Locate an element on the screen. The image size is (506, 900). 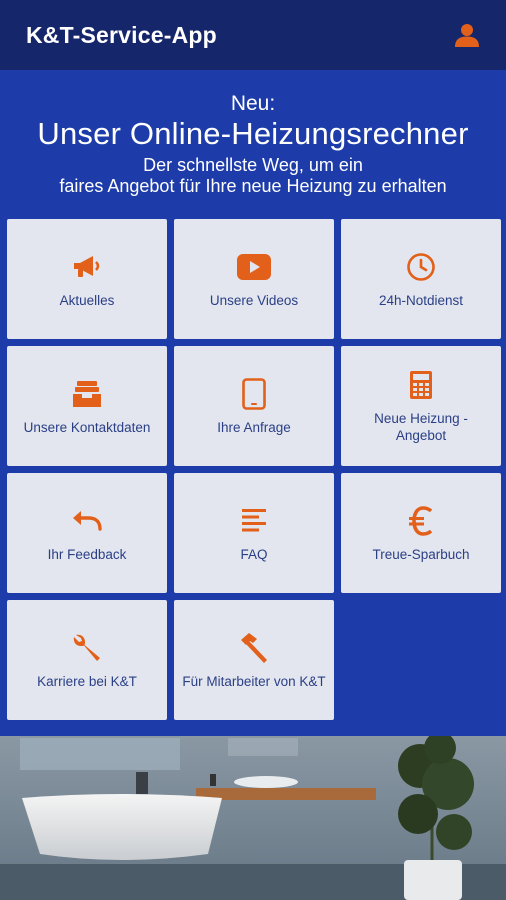
tile-neue-heizung-angebot: Neue Heizung - Angebot is located at coordinates (421, 406).